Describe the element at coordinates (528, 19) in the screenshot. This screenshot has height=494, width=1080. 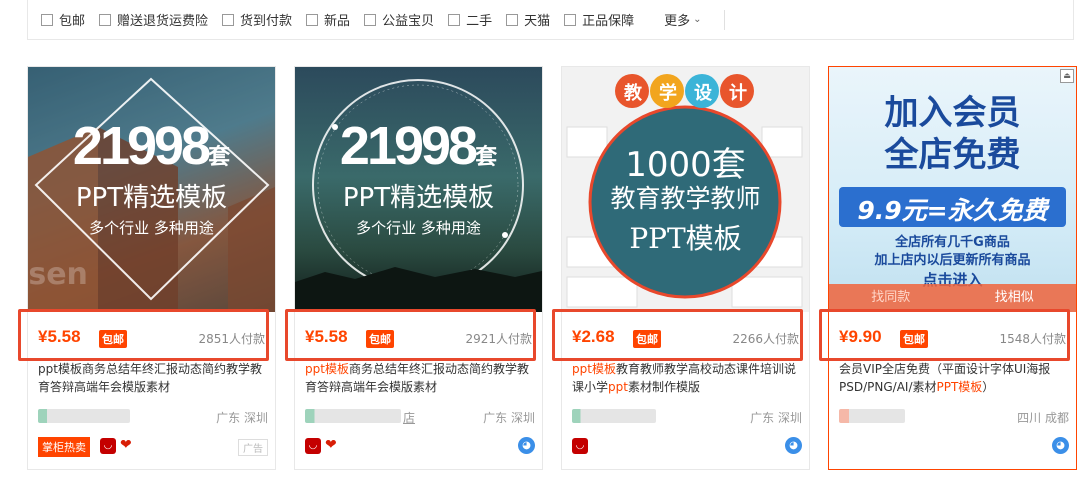
I see `filter-tmall: 天猫` at that location.